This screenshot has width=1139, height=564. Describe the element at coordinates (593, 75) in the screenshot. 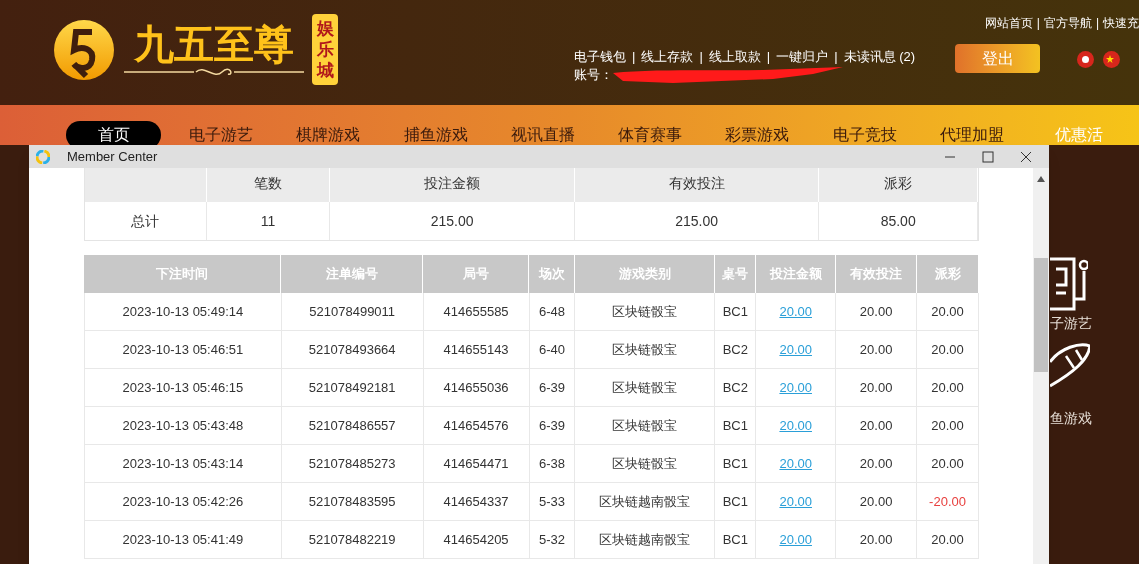

I see `account-label: 账号：` at that location.